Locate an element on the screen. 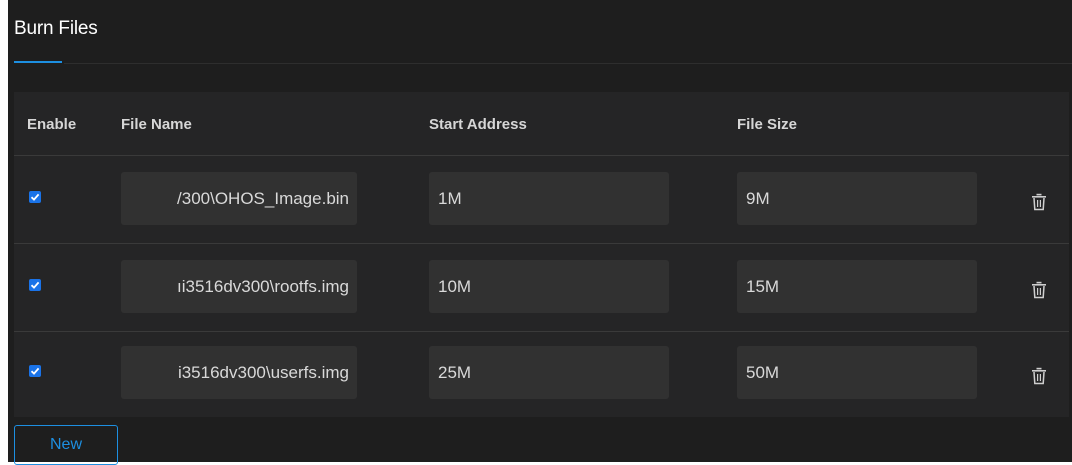  file-size-input: 15M is located at coordinates (857, 286).